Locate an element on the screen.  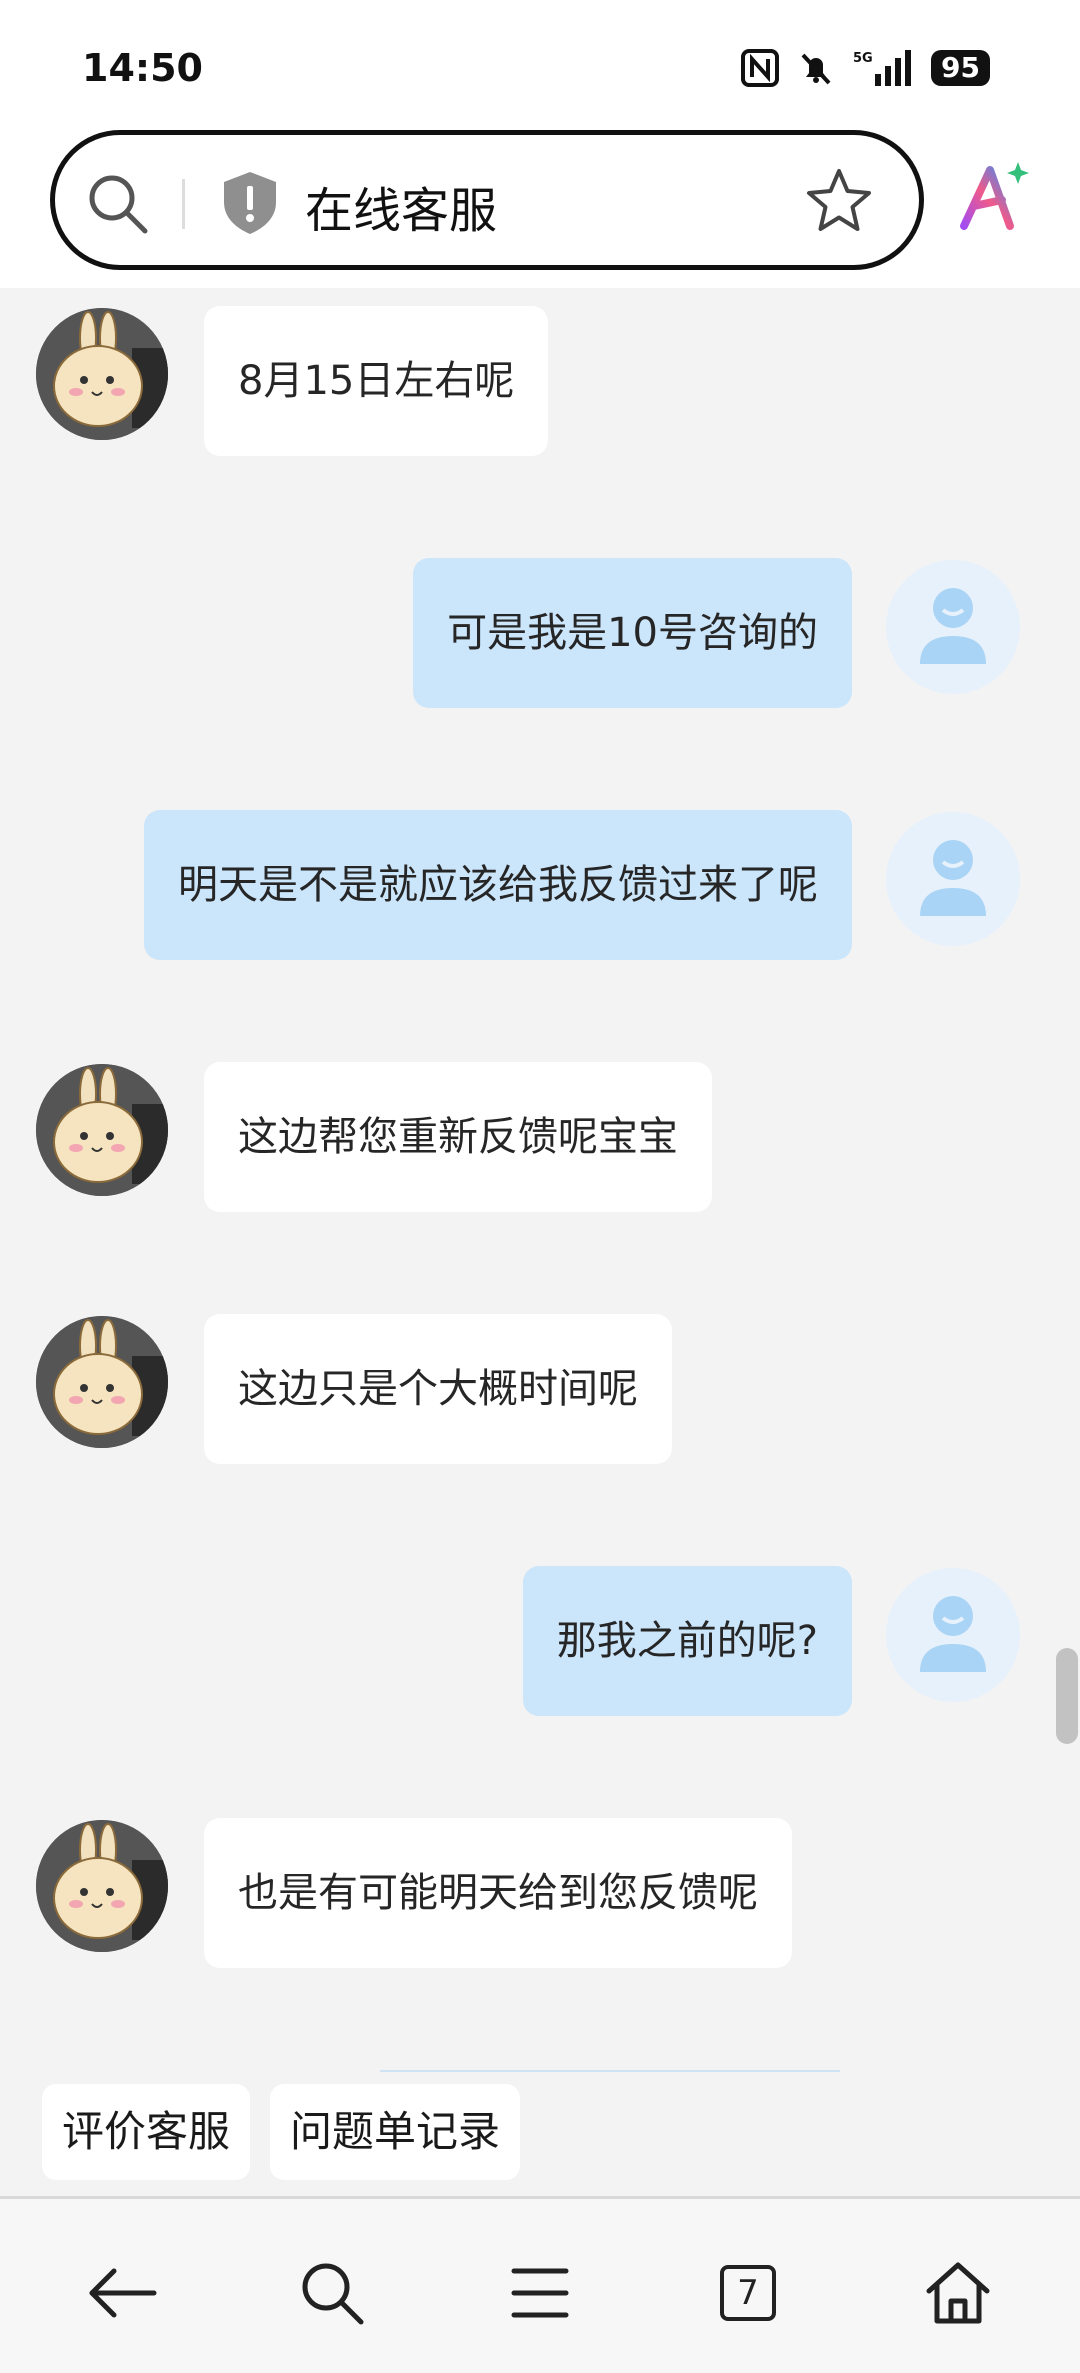
browser-header: 在线客服 is located at coordinates (540, 204).